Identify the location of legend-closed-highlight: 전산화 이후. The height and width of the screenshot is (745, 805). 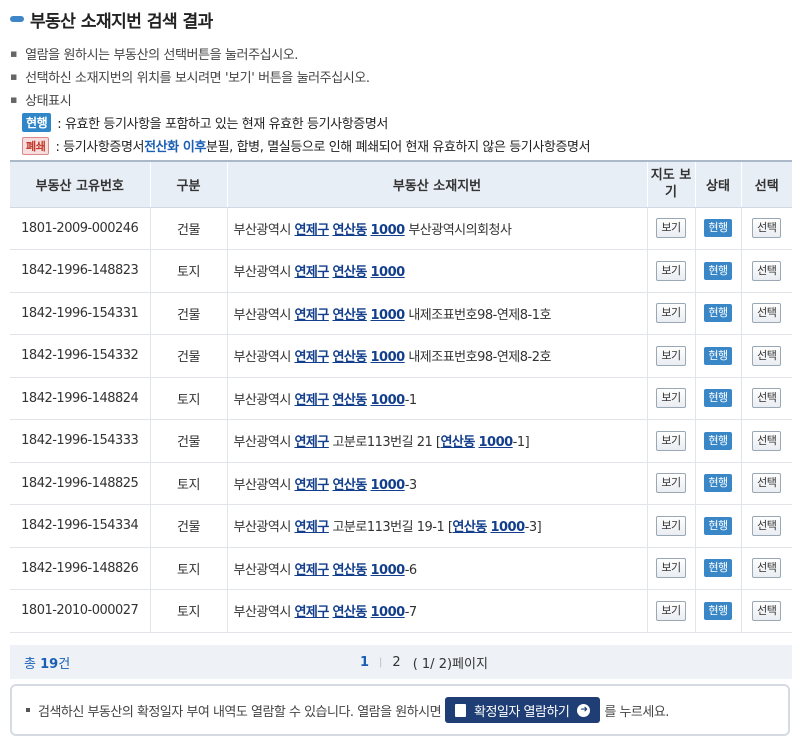
(175, 147).